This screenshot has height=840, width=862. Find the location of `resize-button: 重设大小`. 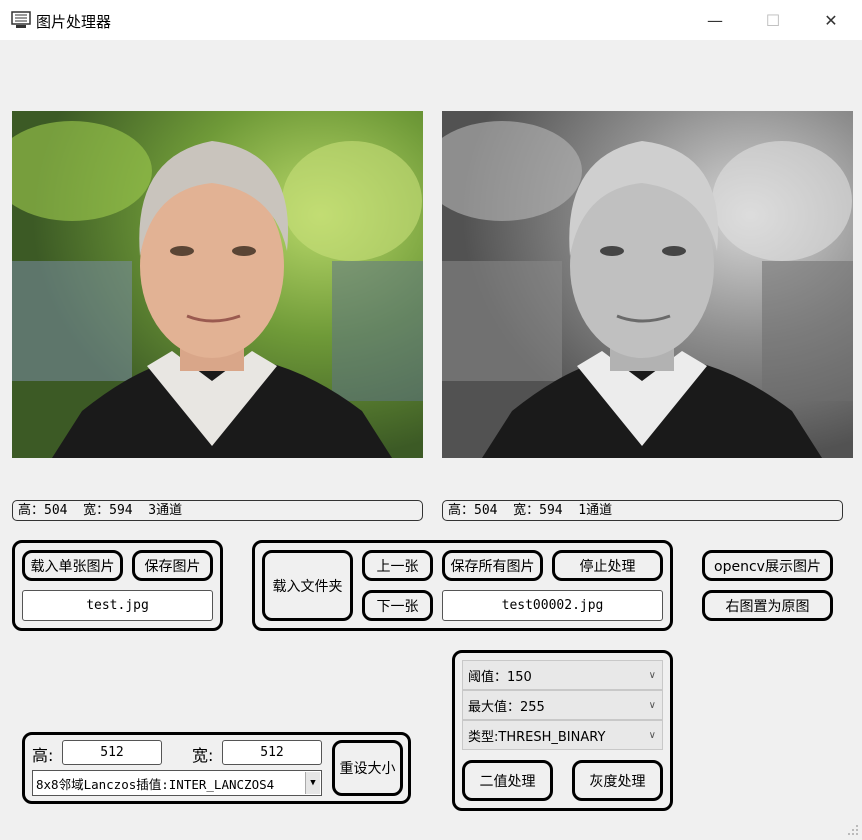

resize-button: 重设大小 is located at coordinates (367, 768).